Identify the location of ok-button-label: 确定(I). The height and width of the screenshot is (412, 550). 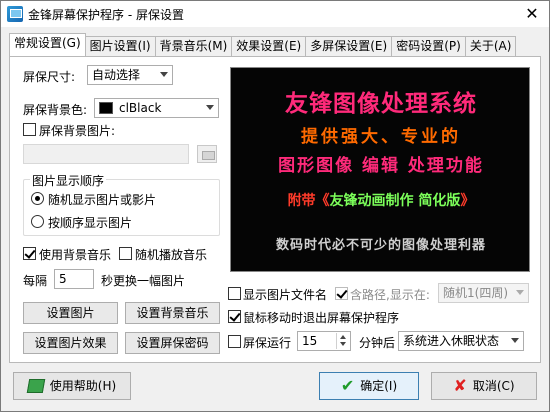
(379, 386).